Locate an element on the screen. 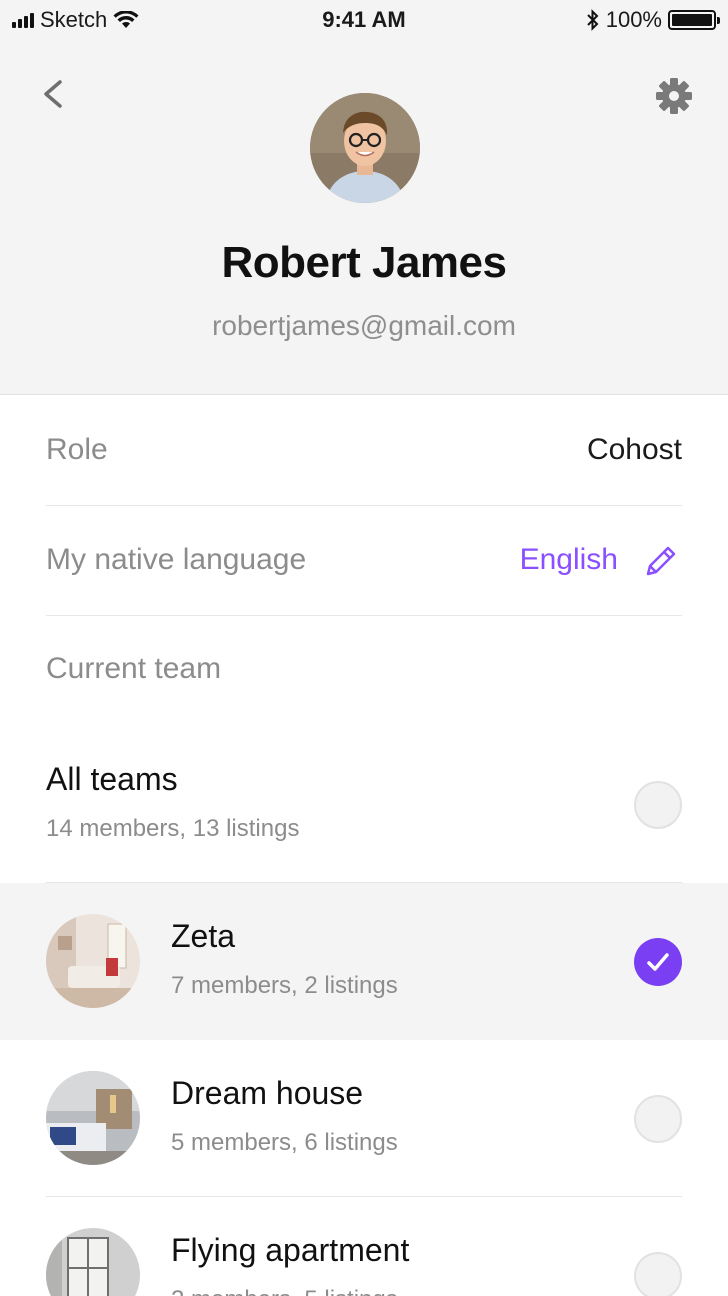  profile-email: robertjames@gmail.com is located at coordinates (364, 325).